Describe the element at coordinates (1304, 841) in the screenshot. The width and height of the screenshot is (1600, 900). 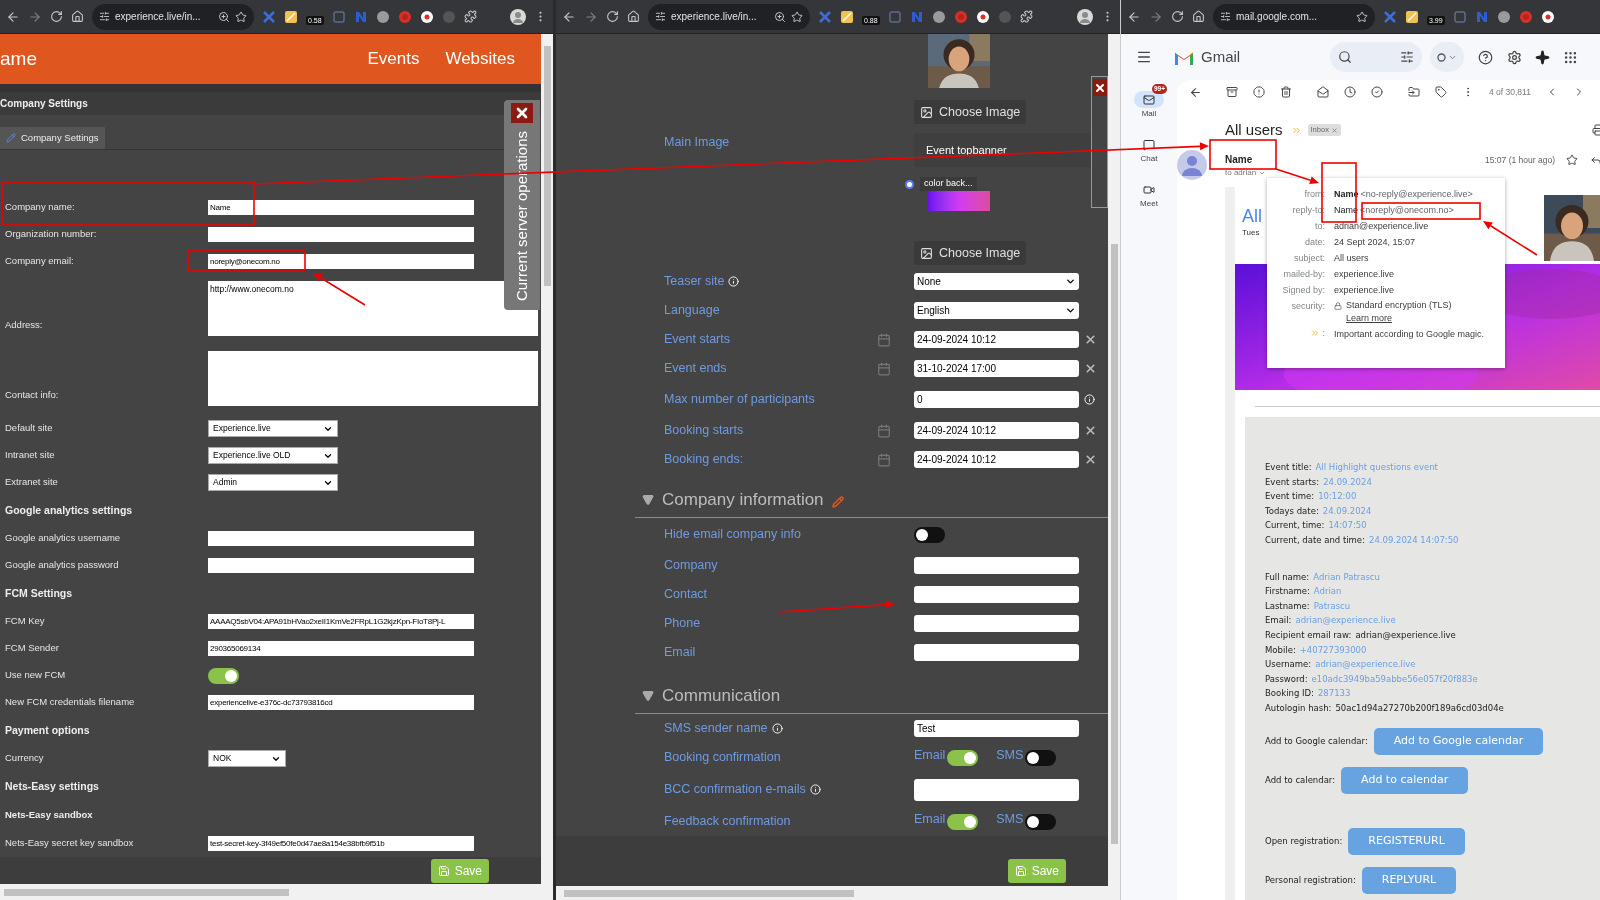
I see `action-label: Open registration:` at that location.